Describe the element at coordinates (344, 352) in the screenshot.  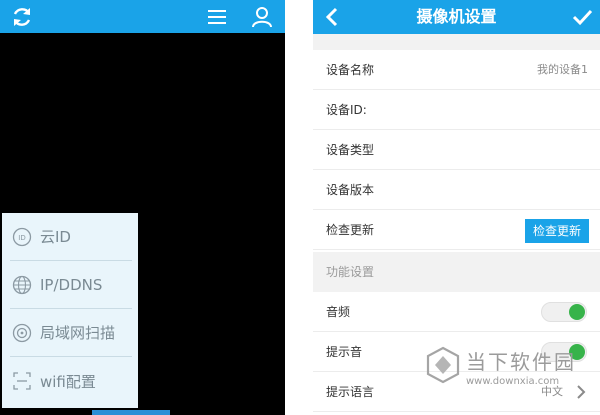
I see `row-label: 提示音` at that location.